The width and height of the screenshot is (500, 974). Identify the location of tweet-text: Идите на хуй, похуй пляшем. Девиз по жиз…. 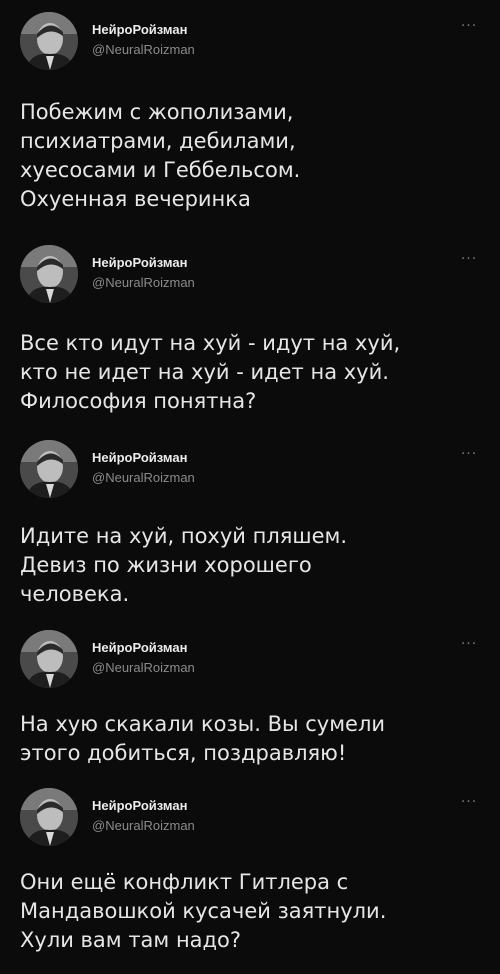
(184, 565).